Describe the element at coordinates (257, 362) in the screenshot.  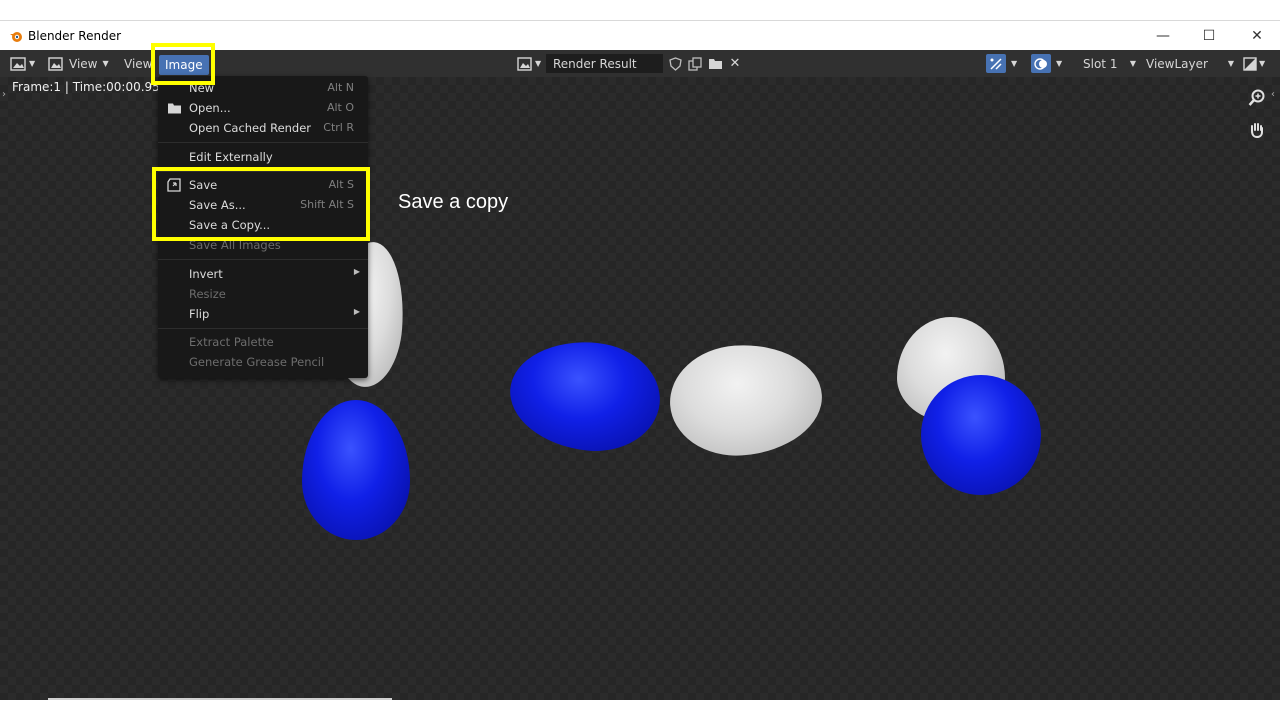
I see `menu-item-label: Generate Grease Pencil` at that location.